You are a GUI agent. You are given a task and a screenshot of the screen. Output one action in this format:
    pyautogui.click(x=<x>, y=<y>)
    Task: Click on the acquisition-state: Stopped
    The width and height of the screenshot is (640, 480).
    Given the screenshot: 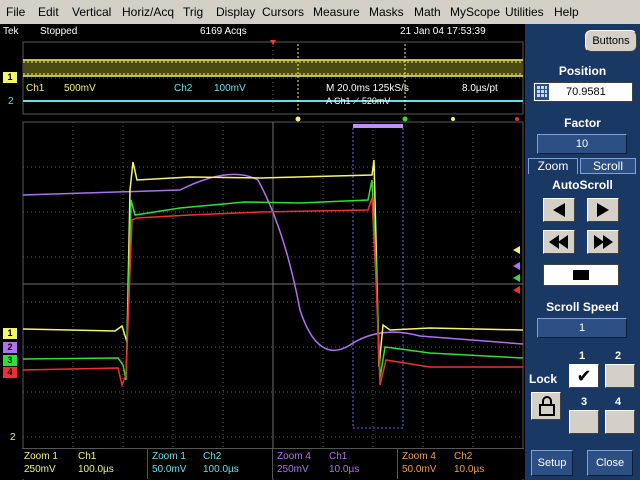 What is the action you would take?
    pyautogui.click(x=59, y=31)
    